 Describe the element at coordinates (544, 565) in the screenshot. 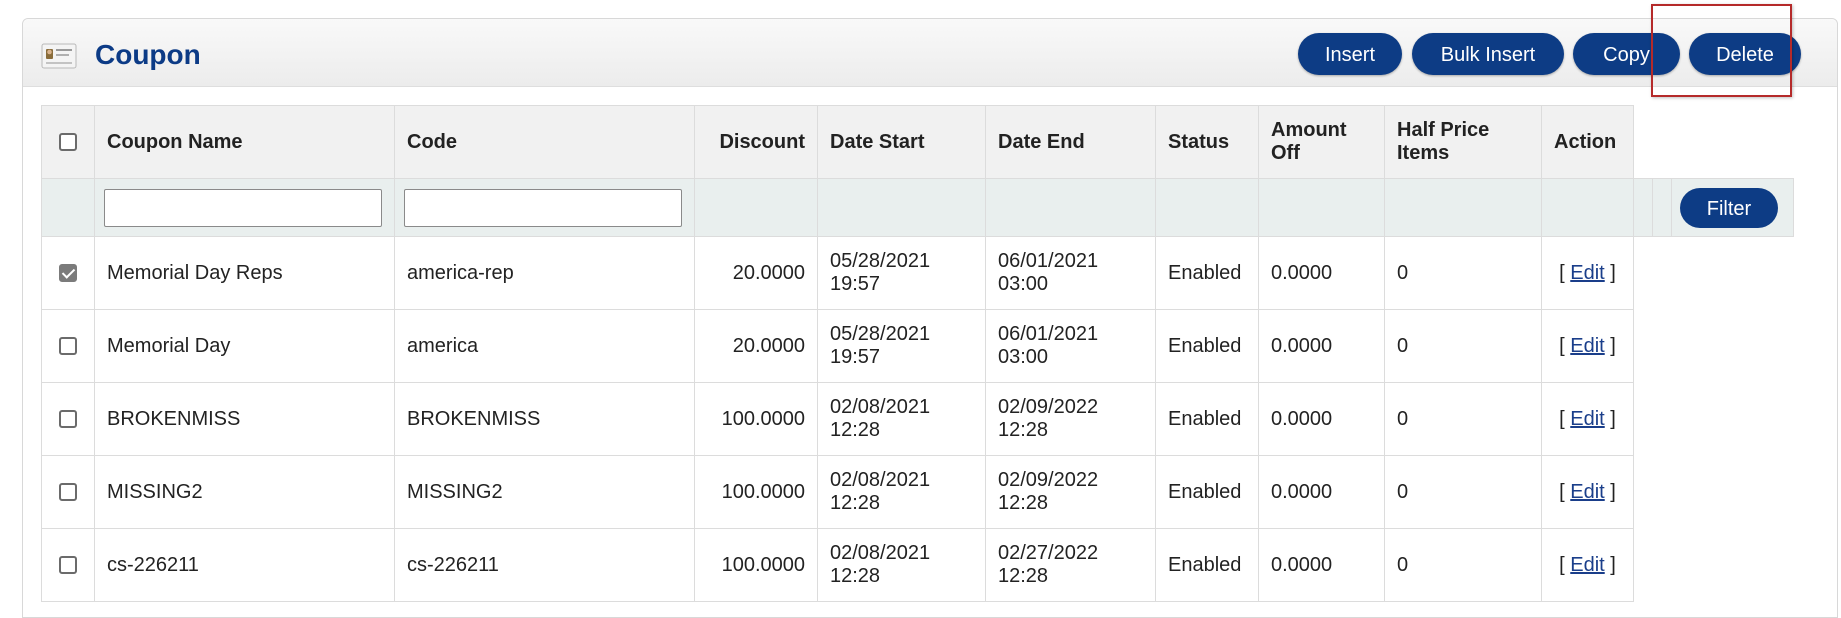

I see `code-cell: cs-226211` at that location.